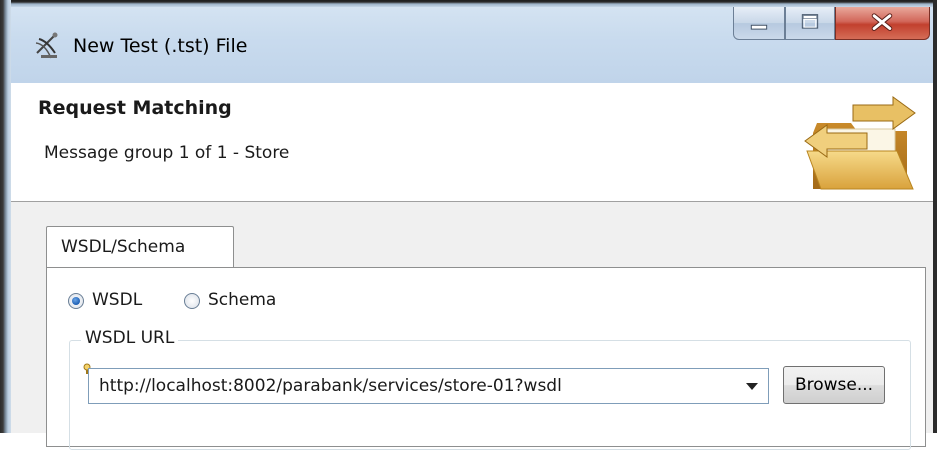 The image size is (937, 450). What do you see at coordinates (192, 301) in the screenshot?
I see `schema-radio` at bounding box center [192, 301].